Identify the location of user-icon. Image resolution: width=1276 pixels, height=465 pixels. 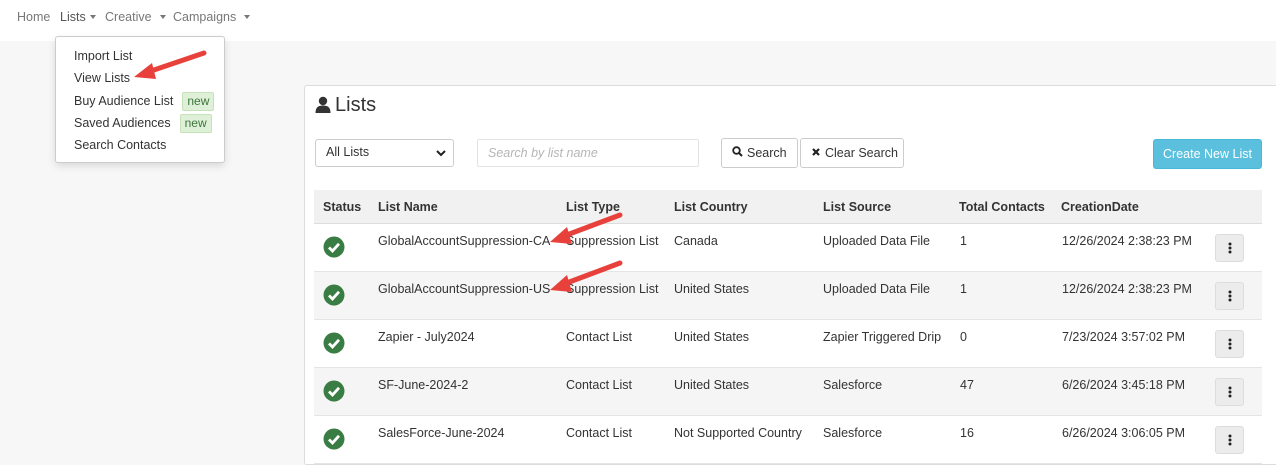
(323, 107).